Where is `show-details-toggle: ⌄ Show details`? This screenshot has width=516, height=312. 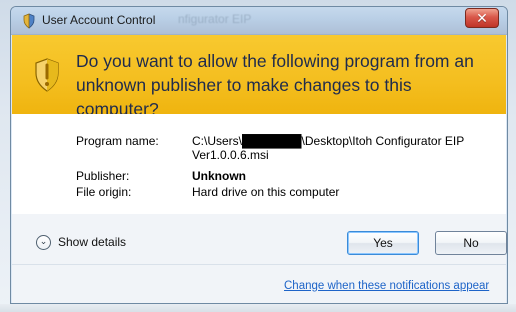
show-details-toggle: ⌄ Show details is located at coordinates (81, 242).